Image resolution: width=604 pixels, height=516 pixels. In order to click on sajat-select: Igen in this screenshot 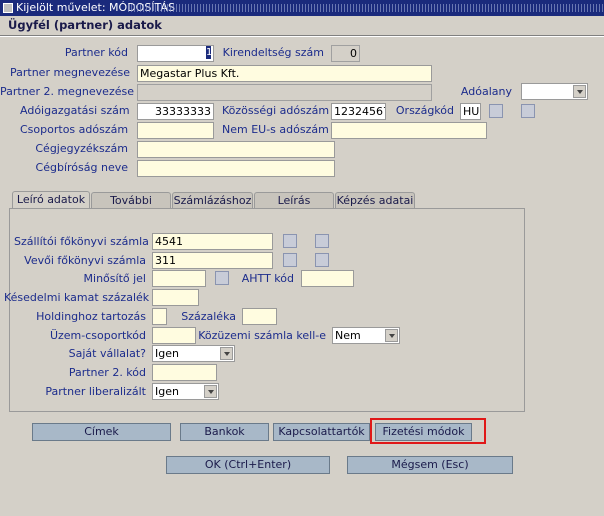, I will do `click(193, 353)`.